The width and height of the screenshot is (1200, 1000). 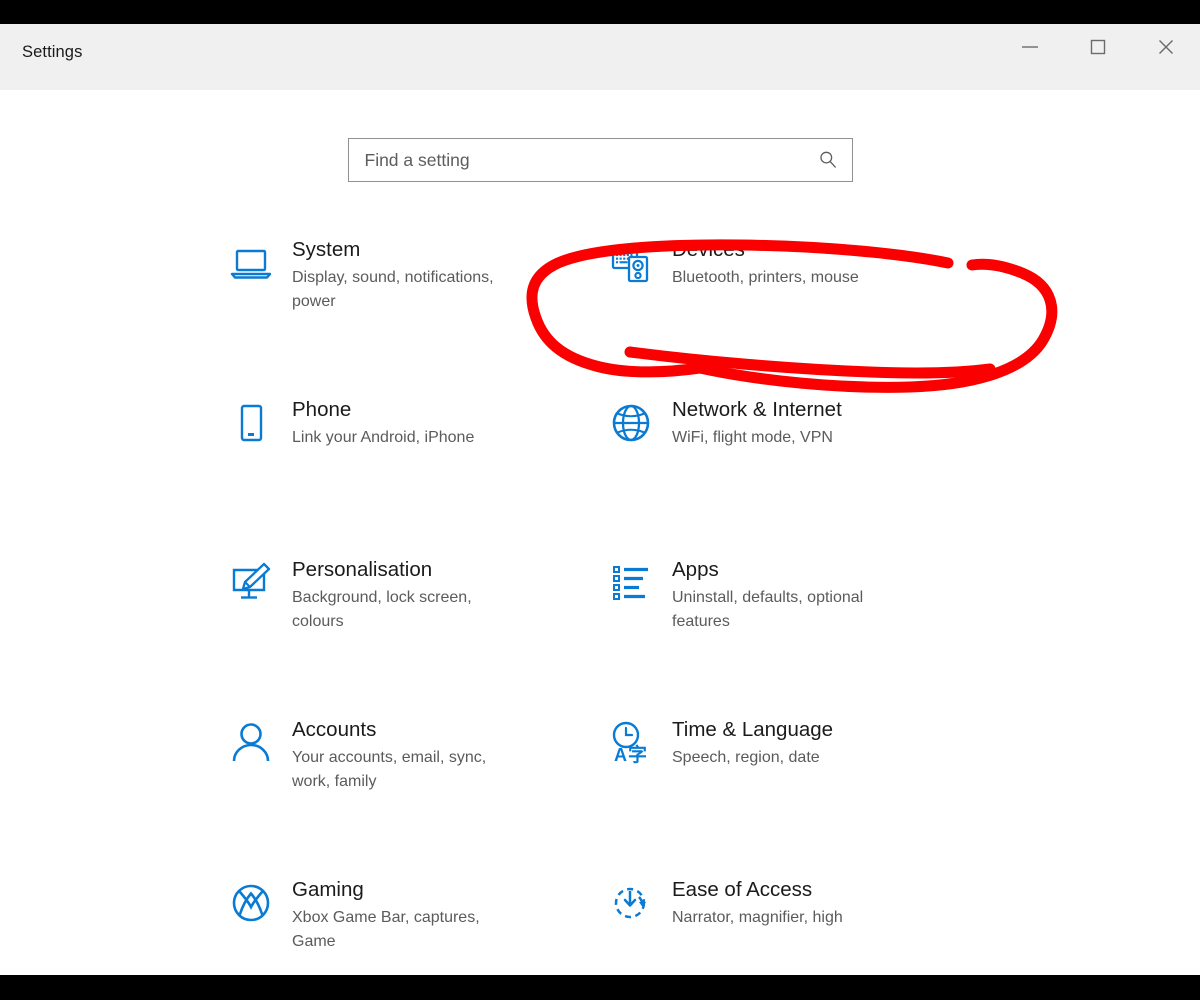 I want to click on svg-text: A, so click(x=620, y=755).